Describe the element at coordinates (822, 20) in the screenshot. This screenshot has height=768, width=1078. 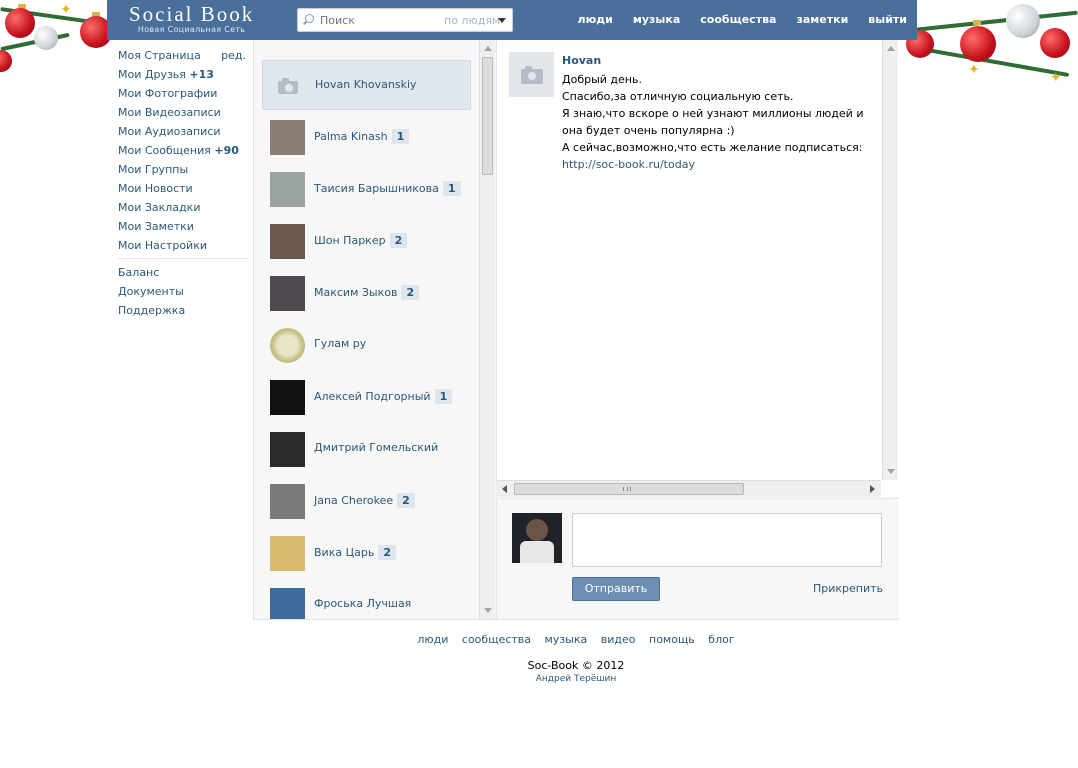
I see `nav-notes: заметки` at that location.